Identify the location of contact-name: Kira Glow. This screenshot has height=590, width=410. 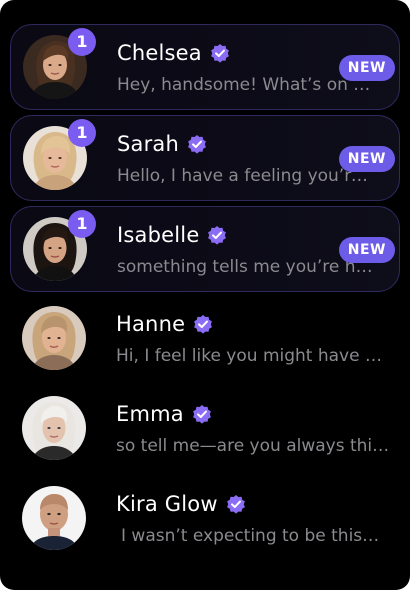
(167, 504).